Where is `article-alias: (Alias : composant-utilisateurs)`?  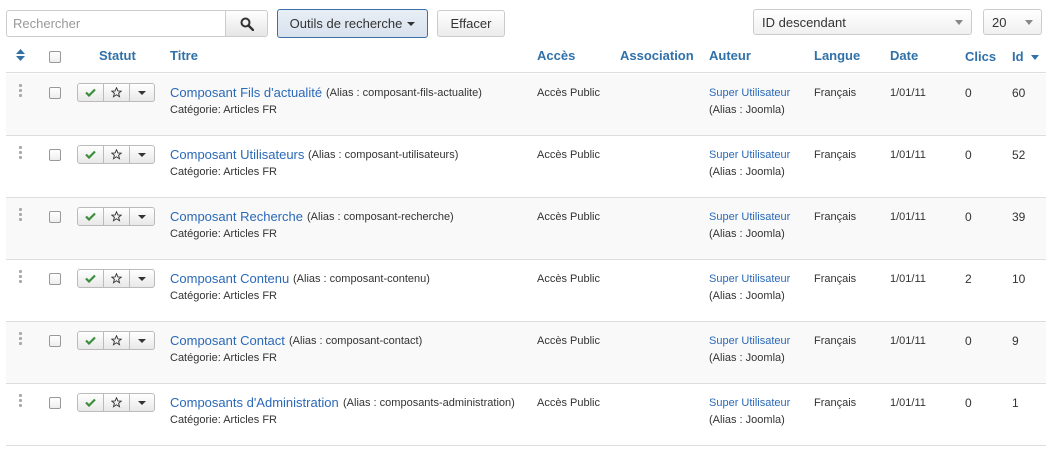 article-alias: (Alias : composant-utilisateurs) is located at coordinates (383, 155).